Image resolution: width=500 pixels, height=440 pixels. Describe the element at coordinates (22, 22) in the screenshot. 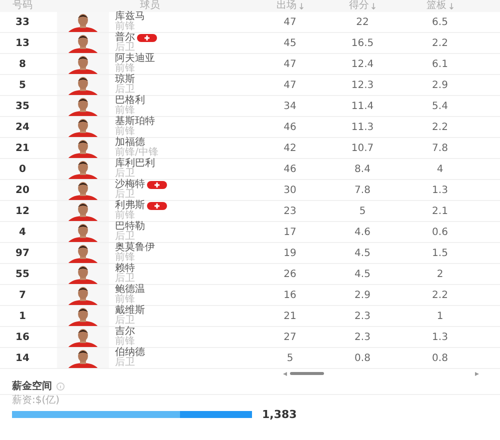

I see `jersey-number: 33` at that location.